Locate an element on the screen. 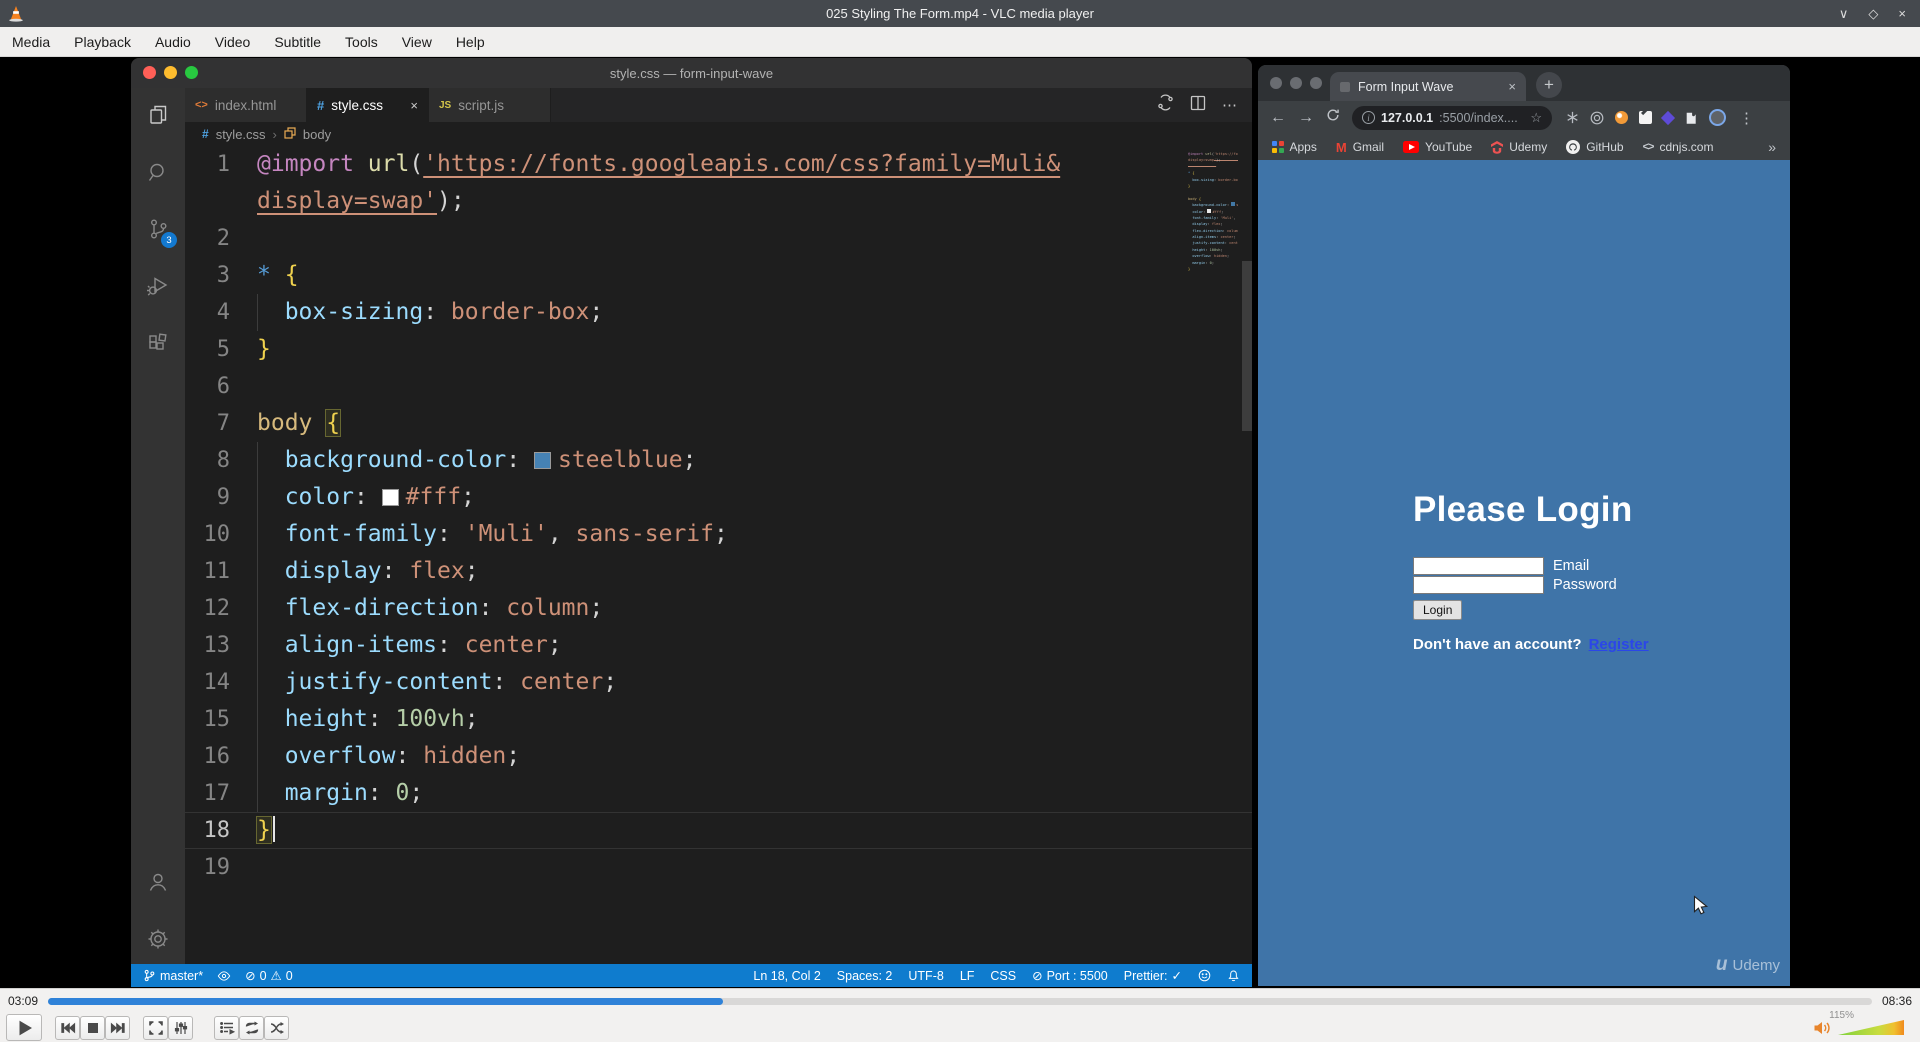 The height and width of the screenshot is (1042, 1920). extensions-icon is located at coordinates (158, 343).